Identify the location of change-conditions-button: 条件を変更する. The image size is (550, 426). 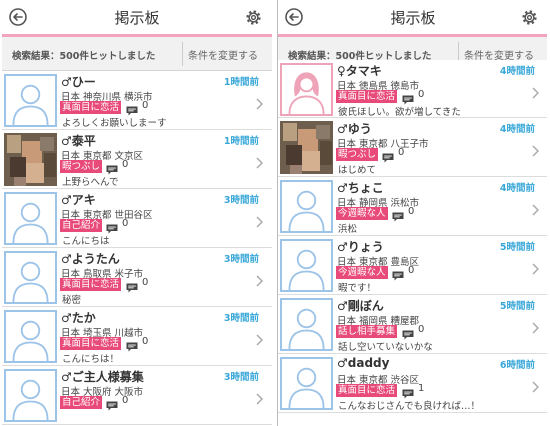
(223, 54).